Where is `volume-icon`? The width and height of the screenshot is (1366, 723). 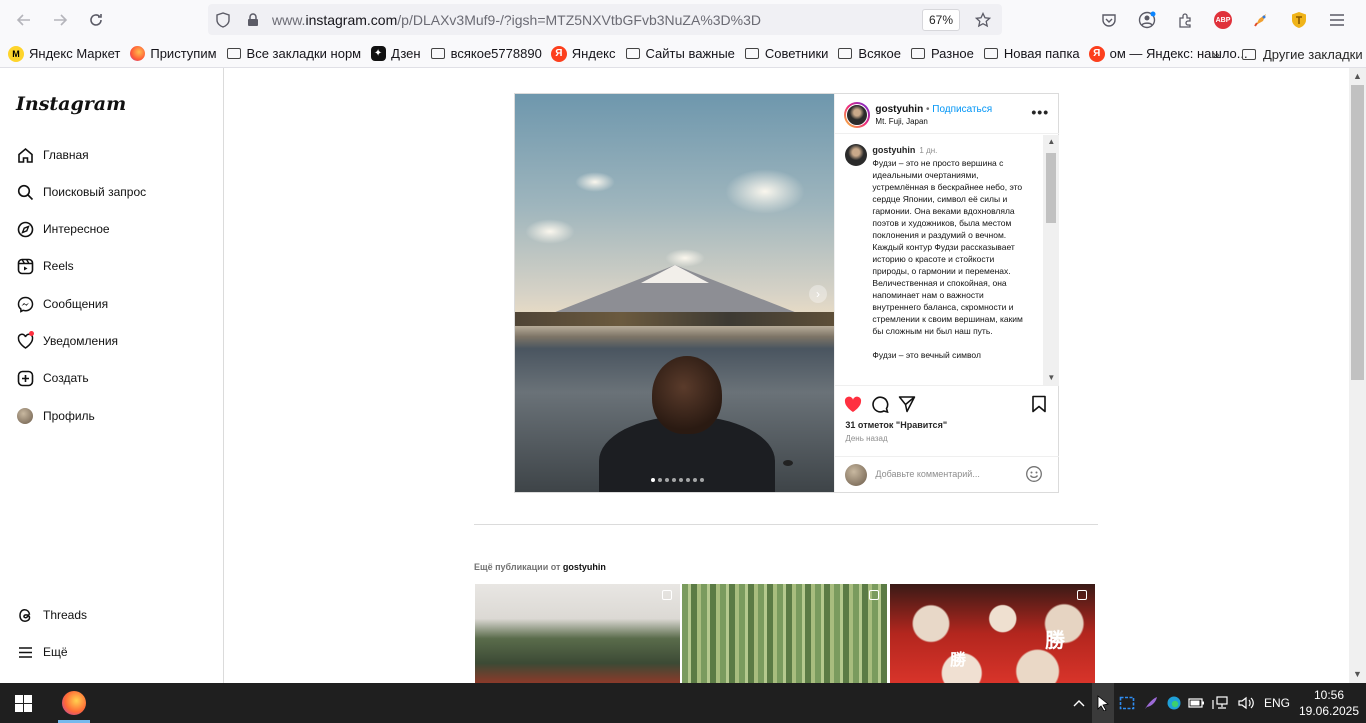 volume-icon is located at coordinates (1246, 703).